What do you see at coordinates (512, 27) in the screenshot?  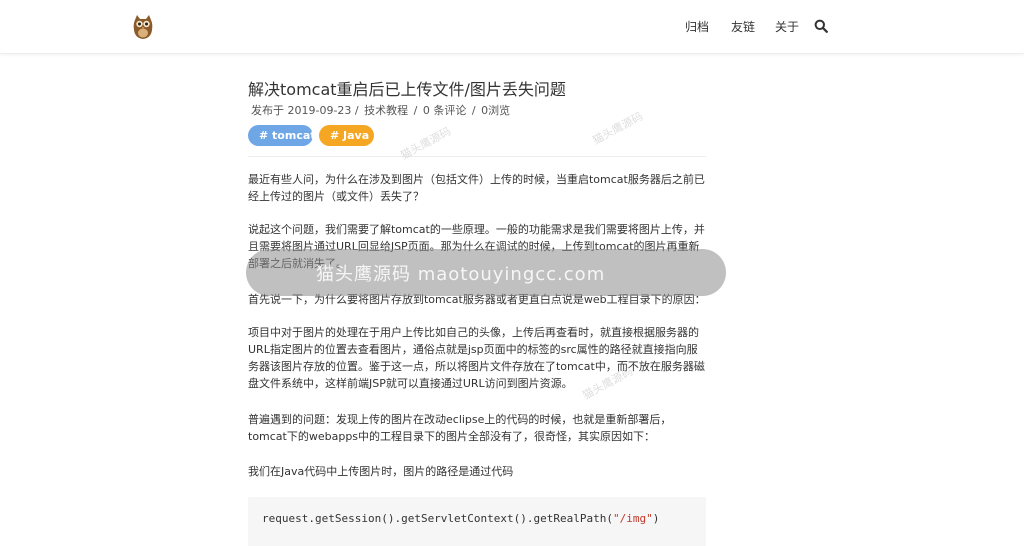 I see `site-header: 归档 友链 关于` at bounding box center [512, 27].